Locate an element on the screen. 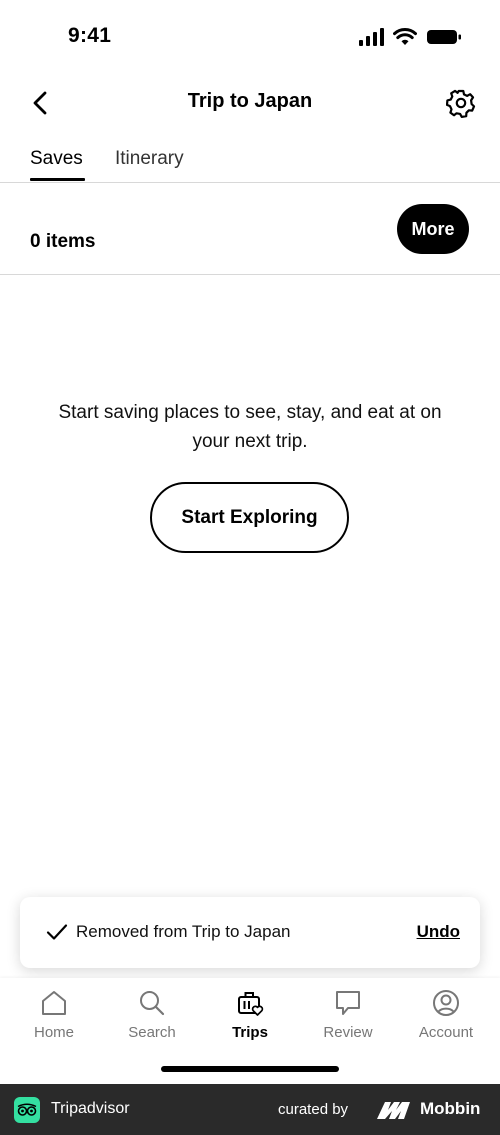 This screenshot has height=1135, width=500. settings-button is located at coordinates (460, 103).